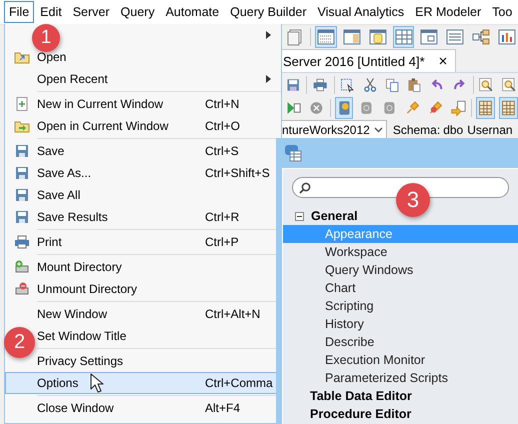 This screenshot has width=518, height=424. What do you see at coordinates (143, 267) in the screenshot?
I see `menu-item: Mount Directory` at bounding box center [143, 267].